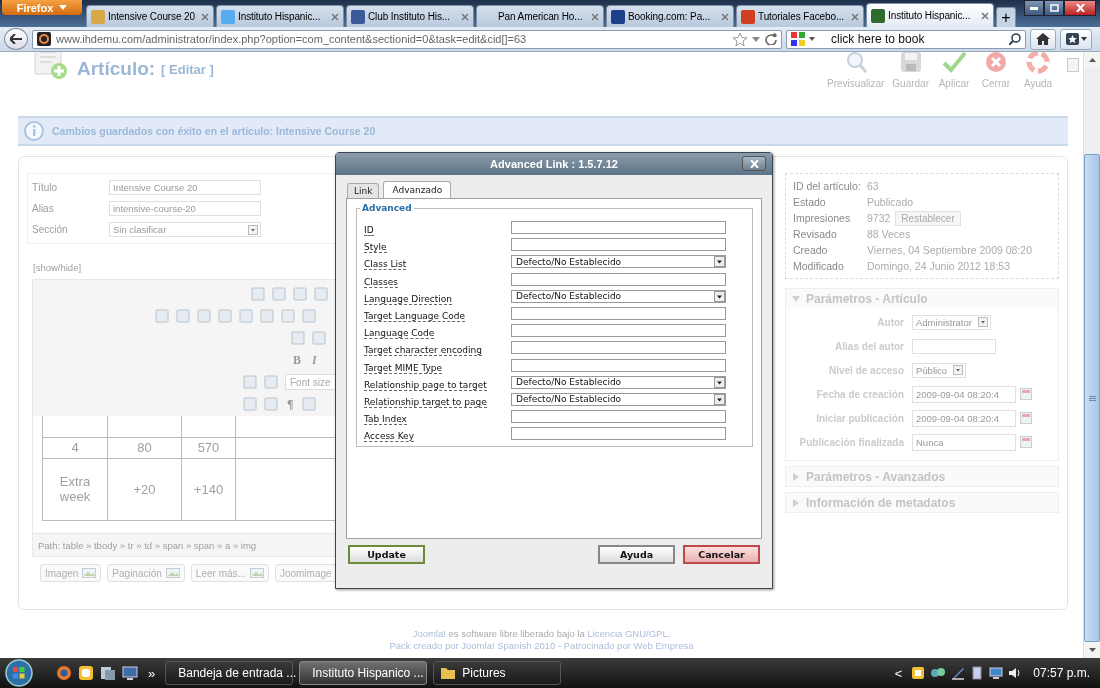  Describe the element at coordinates (408, 299) in the screenshot. I see `field-label: Language Direction` at that location.